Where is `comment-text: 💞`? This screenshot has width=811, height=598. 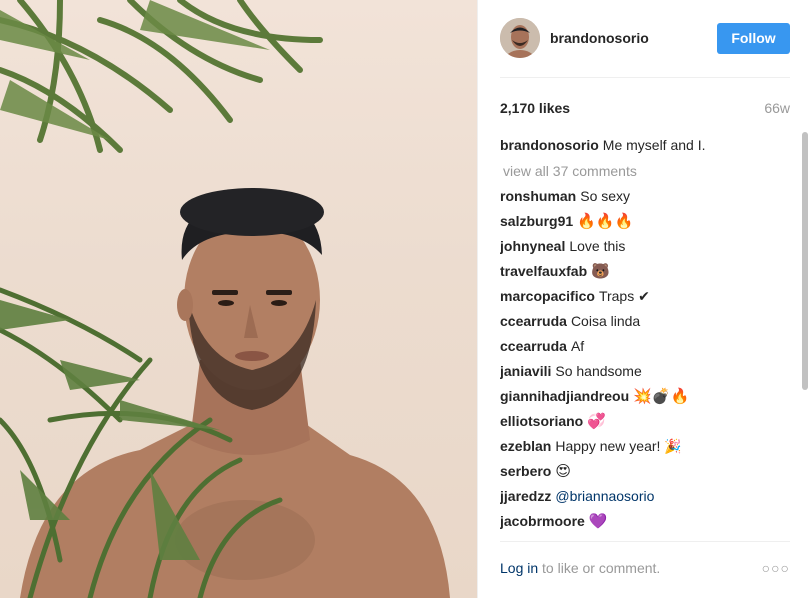
comment-text: 💞 is located at coordinates (596, 421).